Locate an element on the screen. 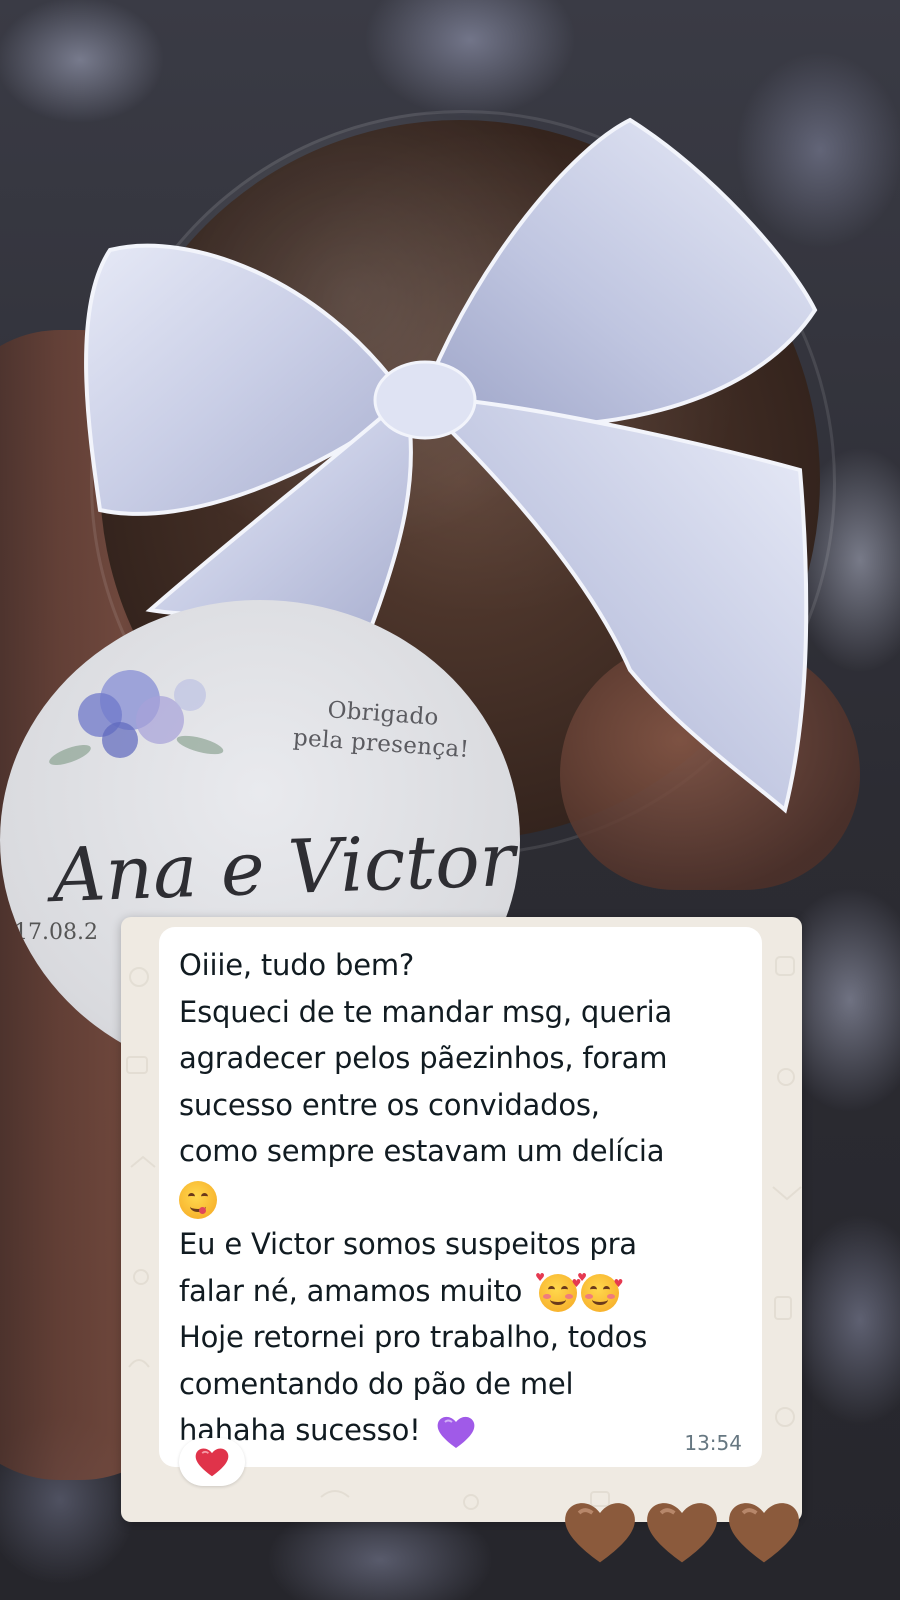 The image size is (900, 1600). message-reaction is located at coordinates (212, 1462).